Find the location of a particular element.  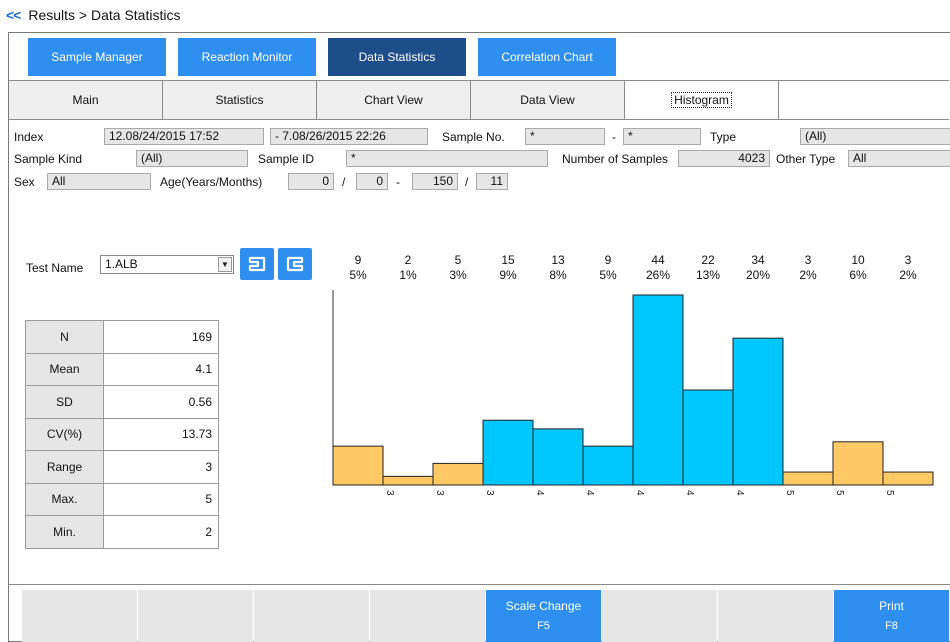

subtab-main: Main is located at coordinates (86, 100).